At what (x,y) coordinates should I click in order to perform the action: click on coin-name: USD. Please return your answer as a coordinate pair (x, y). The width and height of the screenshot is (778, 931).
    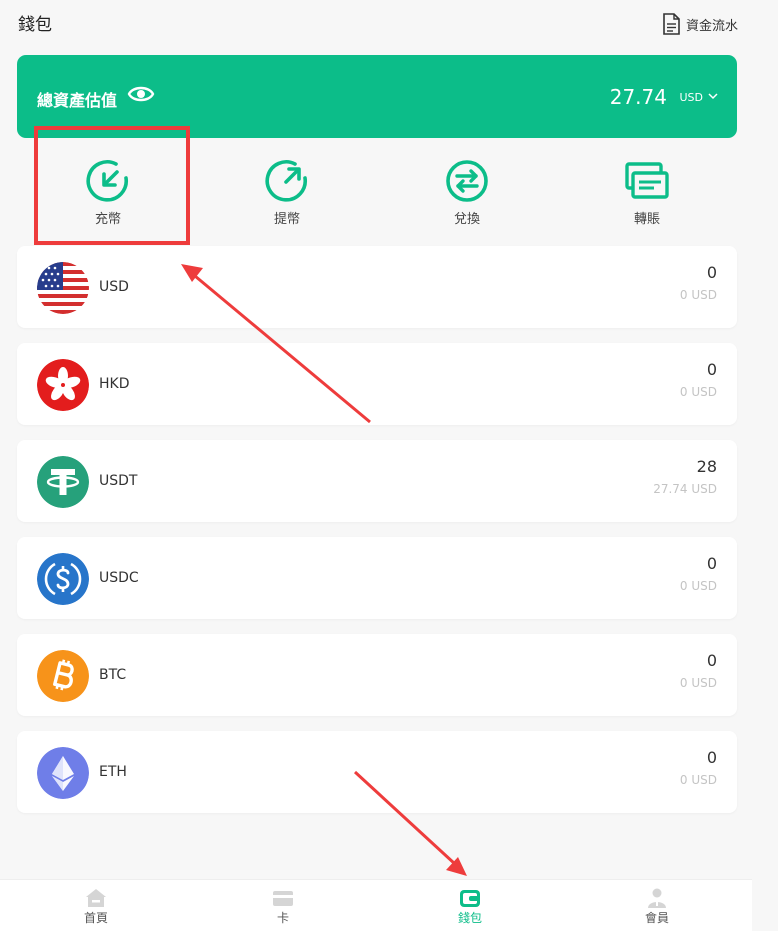
    Looking at the image, I should click on (114, 287).